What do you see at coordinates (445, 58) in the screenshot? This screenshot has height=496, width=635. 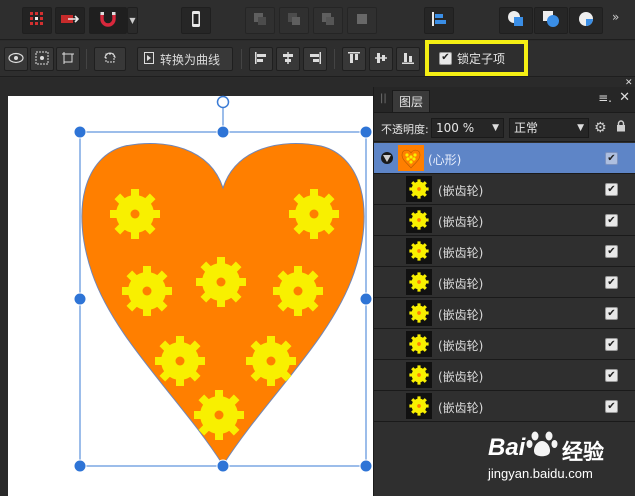 I see `lock-children-checkbox: ✔` at bounding box center [445, 58].